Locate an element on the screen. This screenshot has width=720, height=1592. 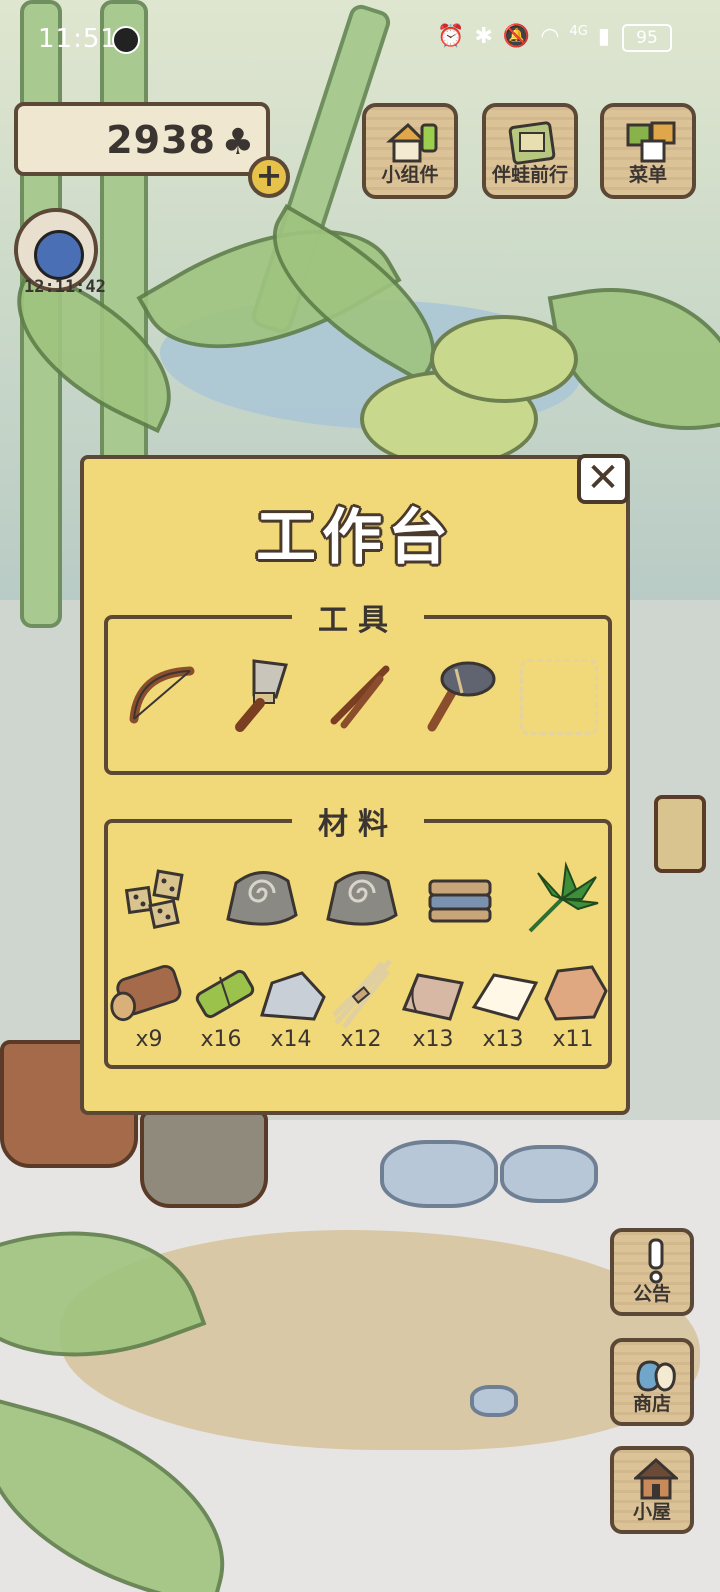
status-icons: ⏰ ✱ 🔕 ◠ 4G ▮ is located at coordinates (523, 36).